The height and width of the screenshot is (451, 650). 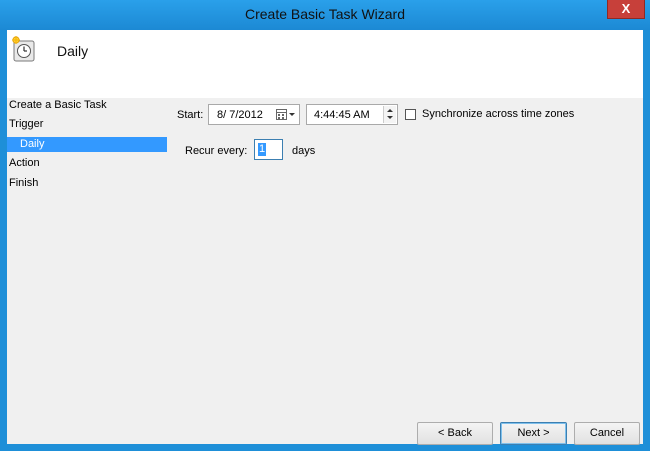 I want to click on clock-icon, so click(x=23, y=49).